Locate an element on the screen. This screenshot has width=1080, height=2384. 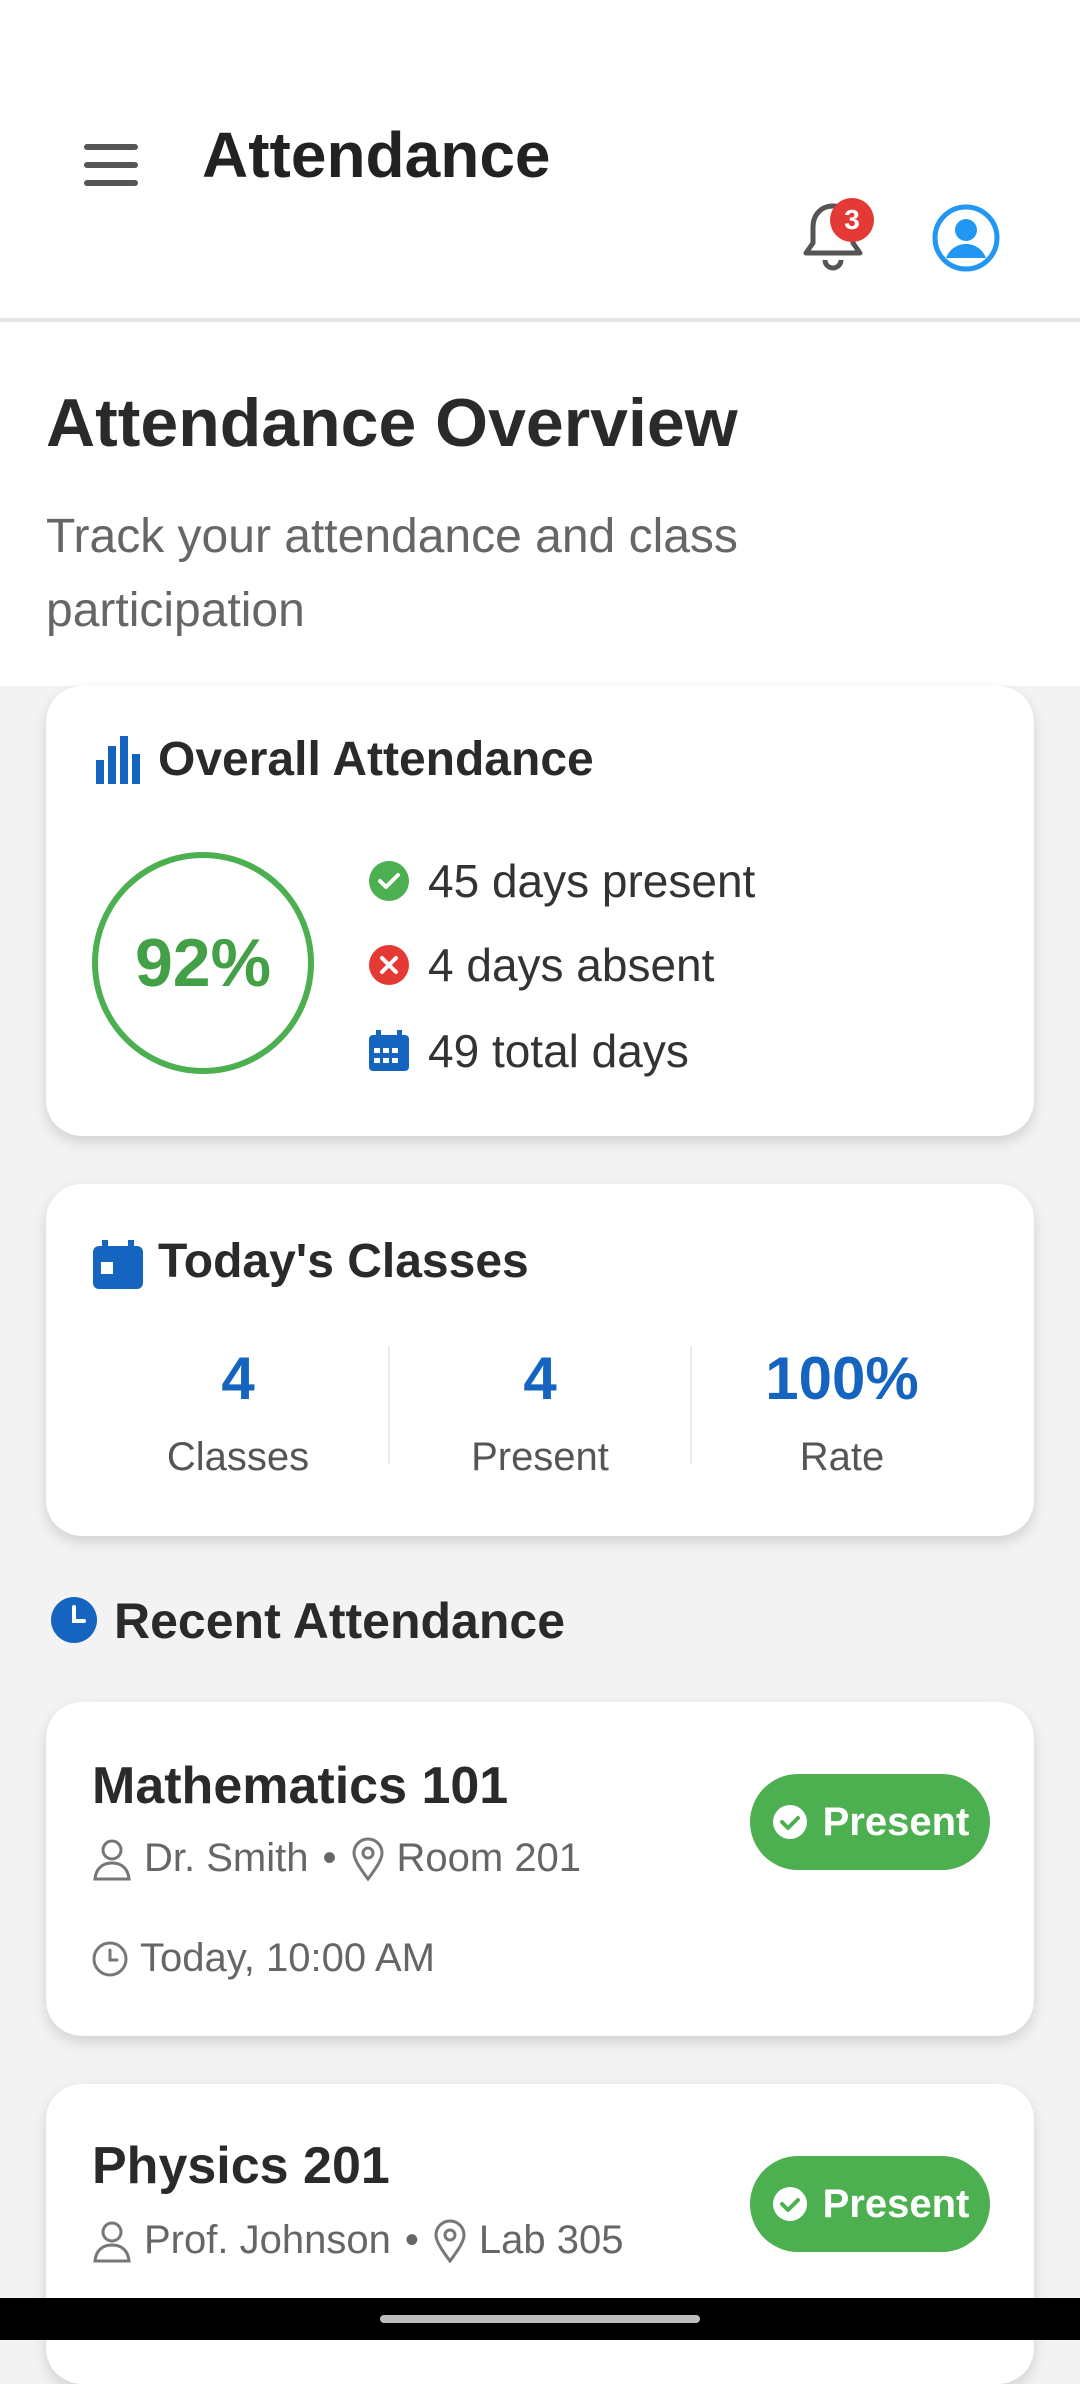
page-title: Attendance Overview is located at coordinates (392, 423).